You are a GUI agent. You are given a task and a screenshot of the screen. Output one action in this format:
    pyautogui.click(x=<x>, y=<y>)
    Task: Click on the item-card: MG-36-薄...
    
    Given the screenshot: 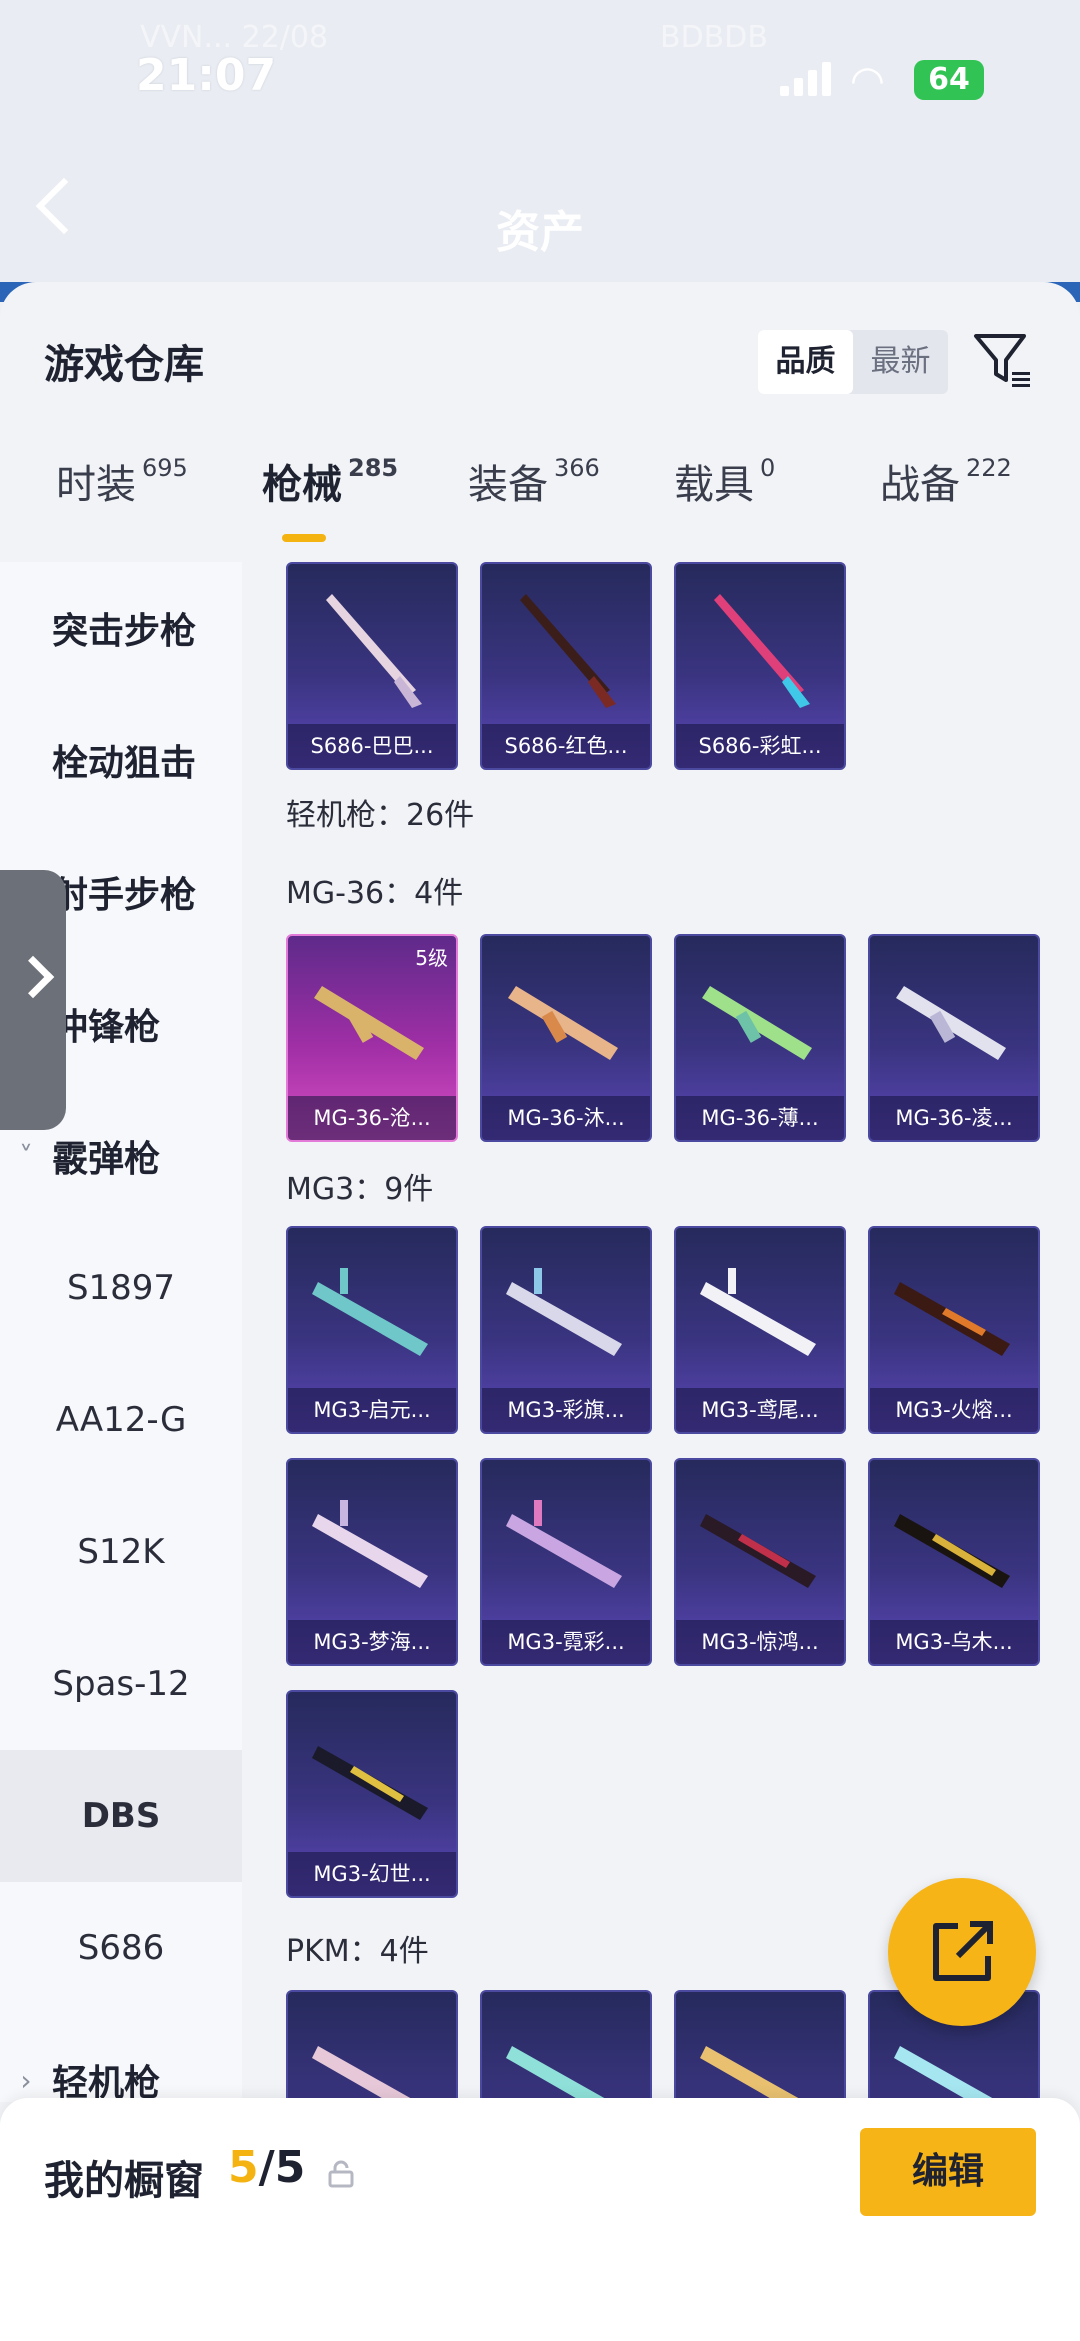 What is the action you would take?
    pyautogui.click(x=760, y=1038)
    